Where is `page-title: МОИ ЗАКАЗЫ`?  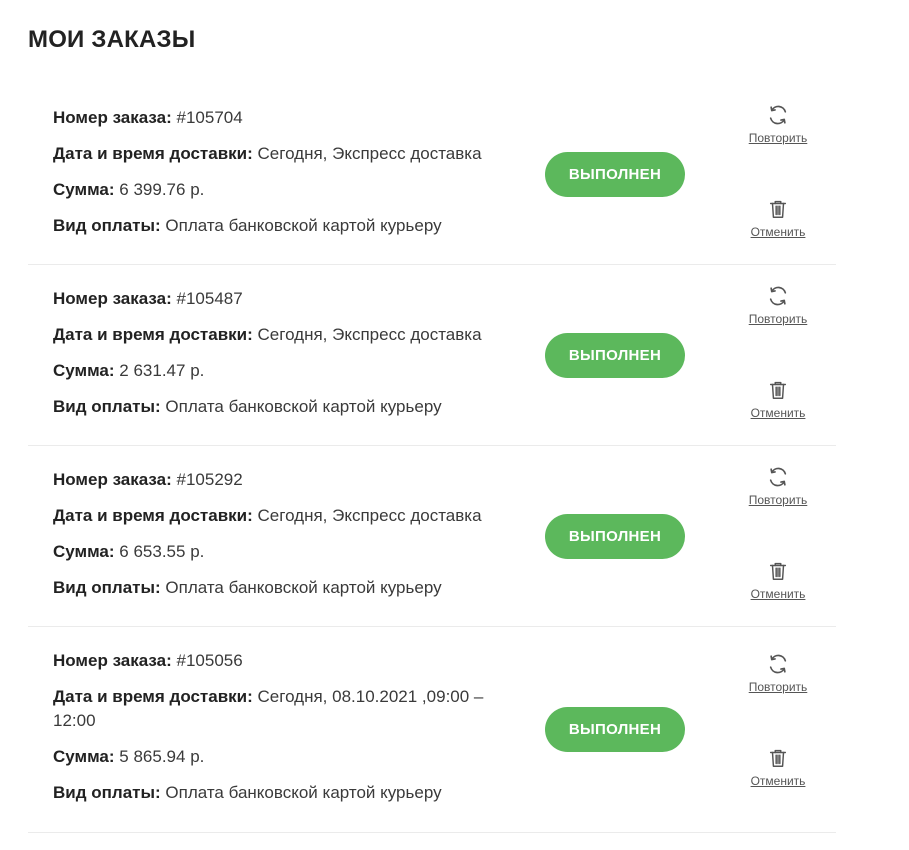 page-title: МОИ ЗАКАЗЫ is located at coordinates (112, 39).